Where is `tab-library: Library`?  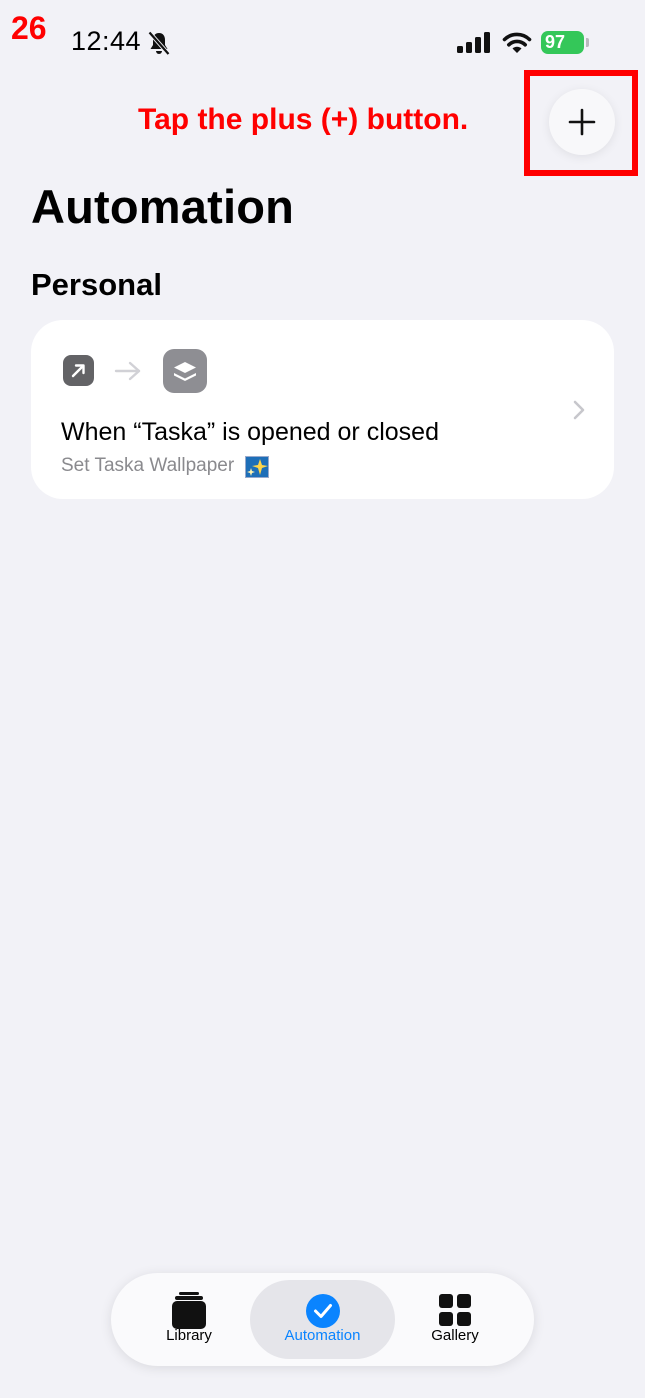
tab-library: Library is located at coordinates (189, 1319).